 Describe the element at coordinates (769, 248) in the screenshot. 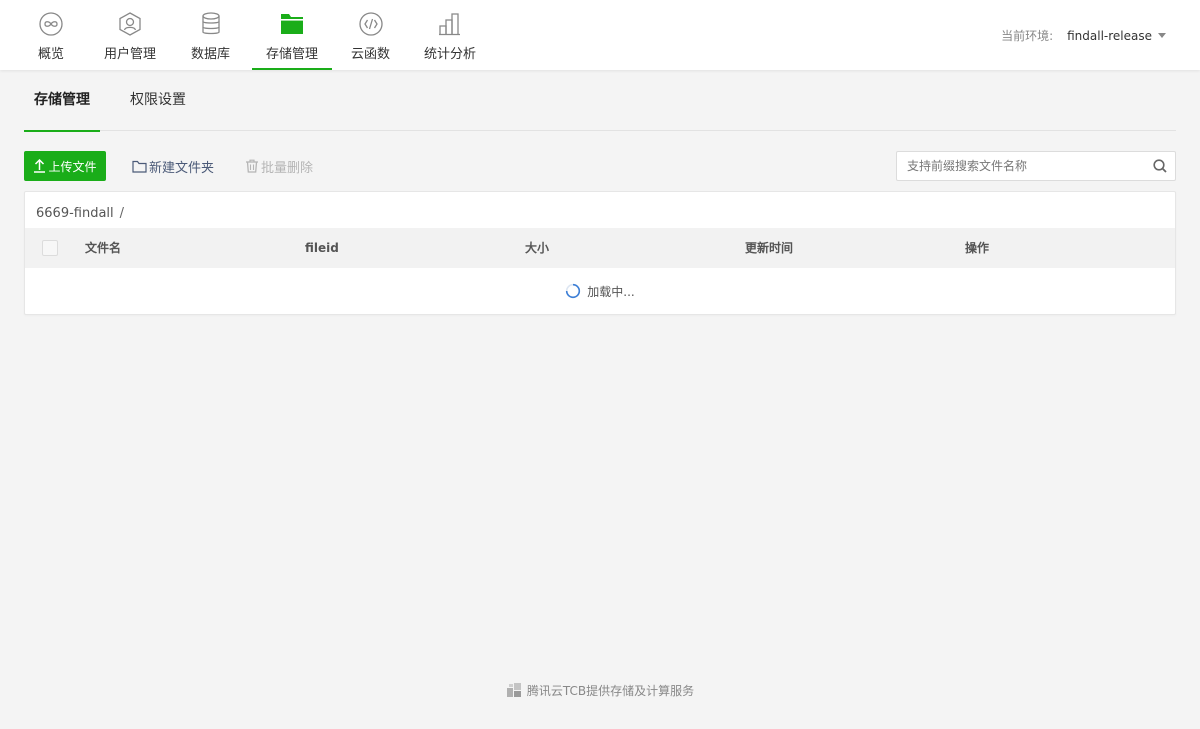

I see `column-header-updated-time: 更新时间` at that location.